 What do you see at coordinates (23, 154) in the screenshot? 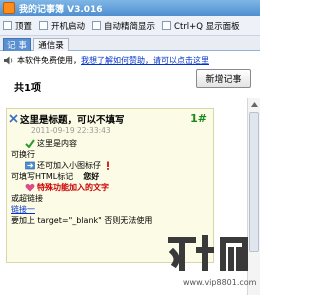
I see `note-line: 可换行` at bounding box center [23, 154].